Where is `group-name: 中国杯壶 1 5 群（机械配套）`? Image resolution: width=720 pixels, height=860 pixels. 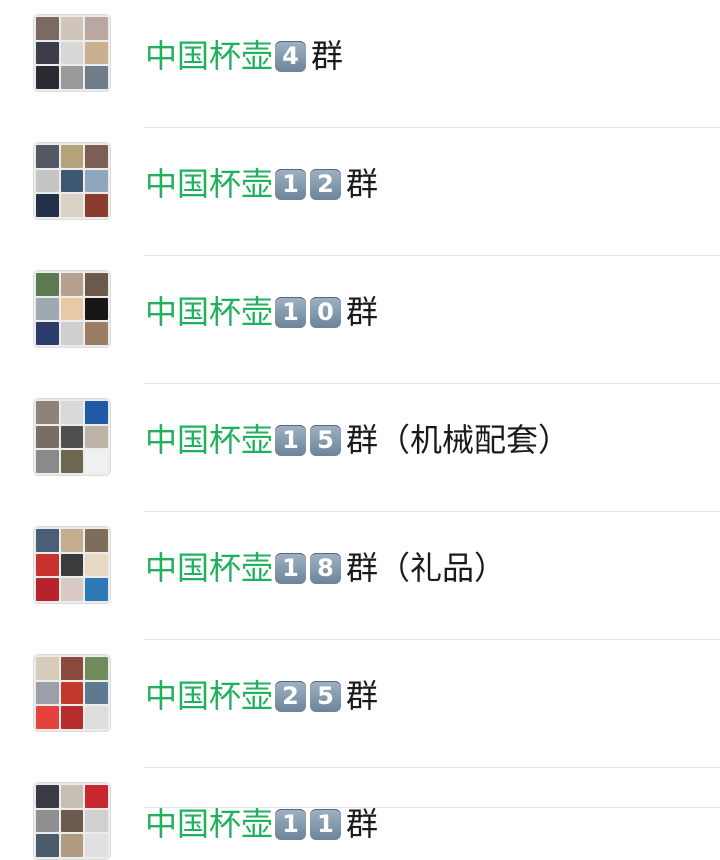 group-name: 中国杯壶 1 5 群（机械配套） is located at coordinates (357, 440).